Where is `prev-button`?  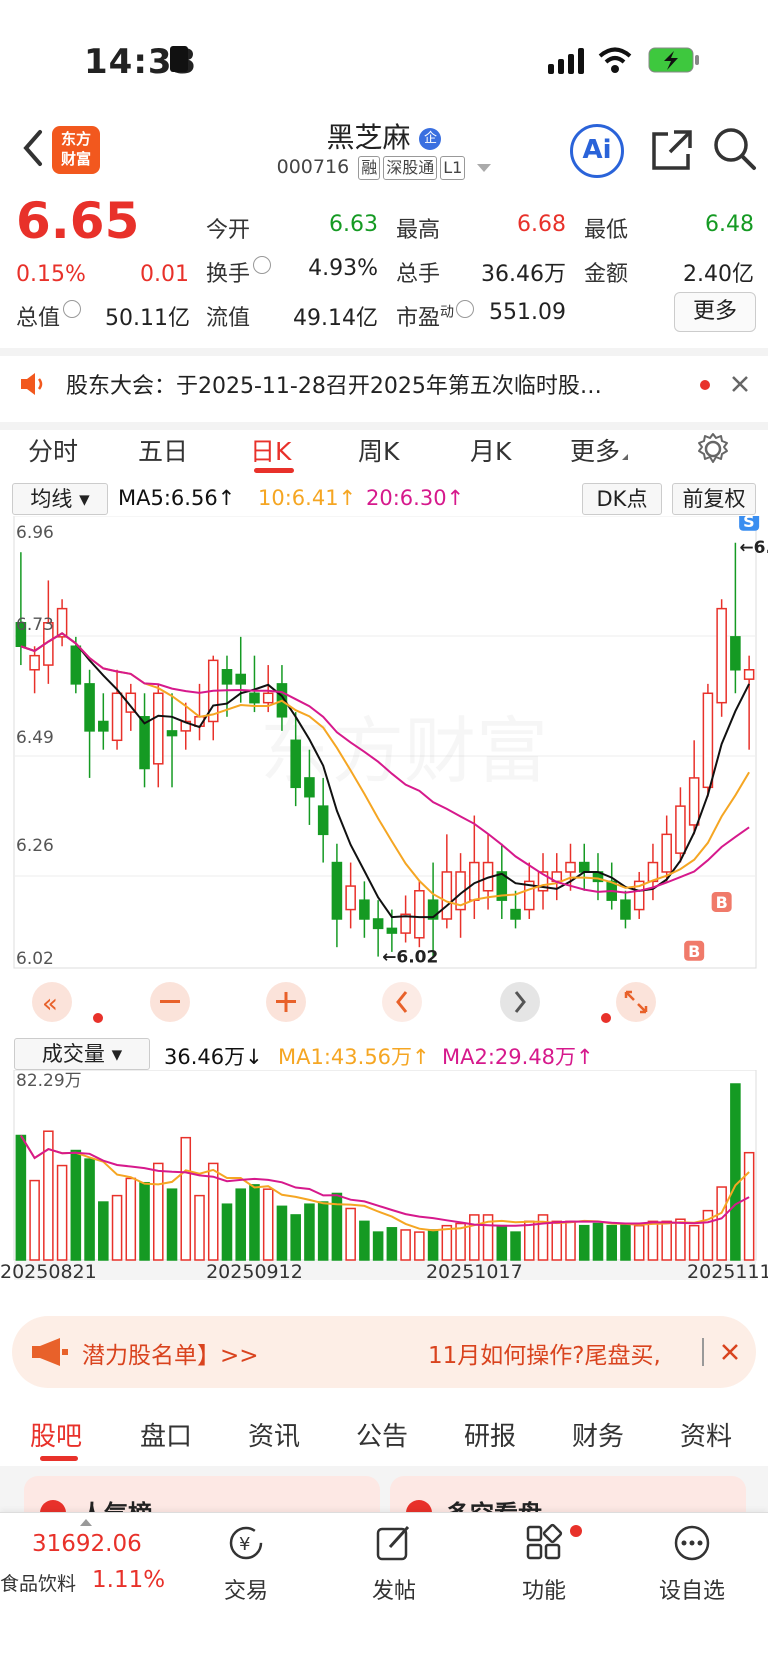 prev-button is located at coordinates (402, 1002).